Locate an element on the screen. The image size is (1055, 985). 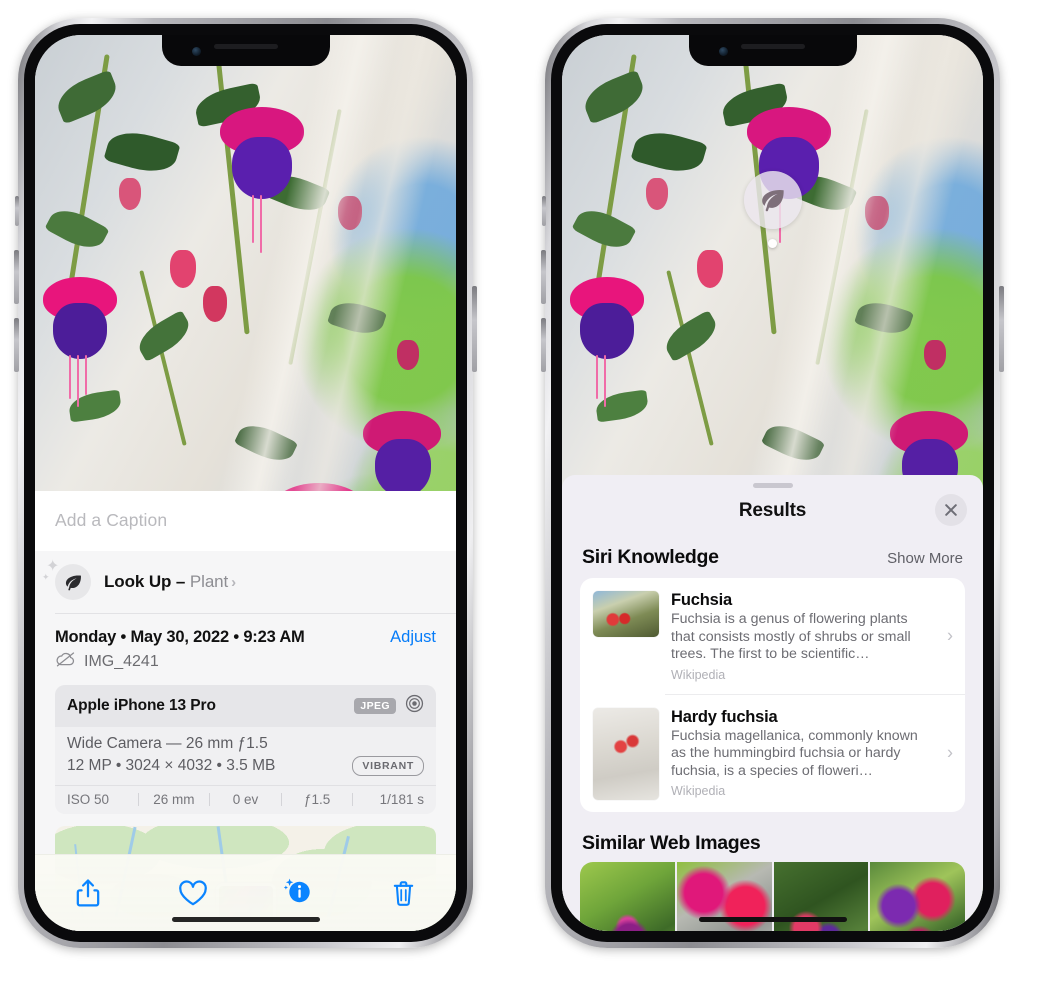
close-button is located at coordinates (951, 510).